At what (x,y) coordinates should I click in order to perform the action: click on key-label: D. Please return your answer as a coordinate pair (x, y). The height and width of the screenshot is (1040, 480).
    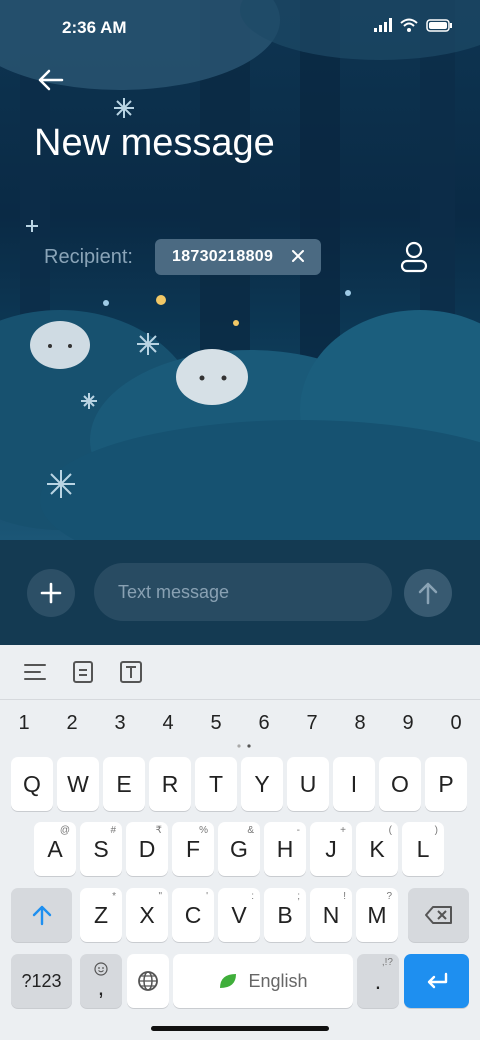
    Looking at the image, I should click on (147, 848).